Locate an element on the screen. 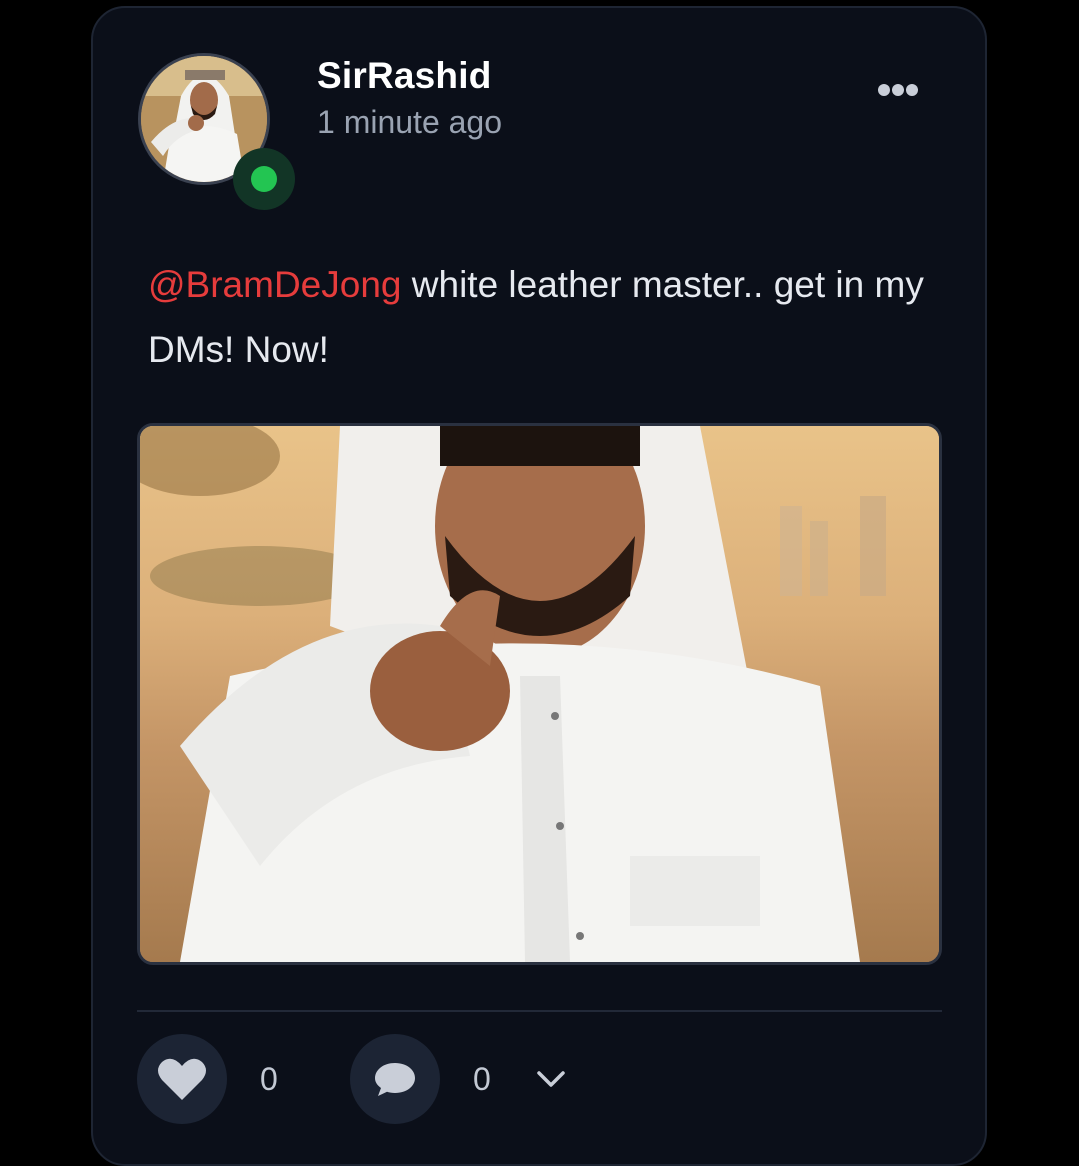 The image size is (1079, 1166). comment-button is located at coordinates (395, 1079).